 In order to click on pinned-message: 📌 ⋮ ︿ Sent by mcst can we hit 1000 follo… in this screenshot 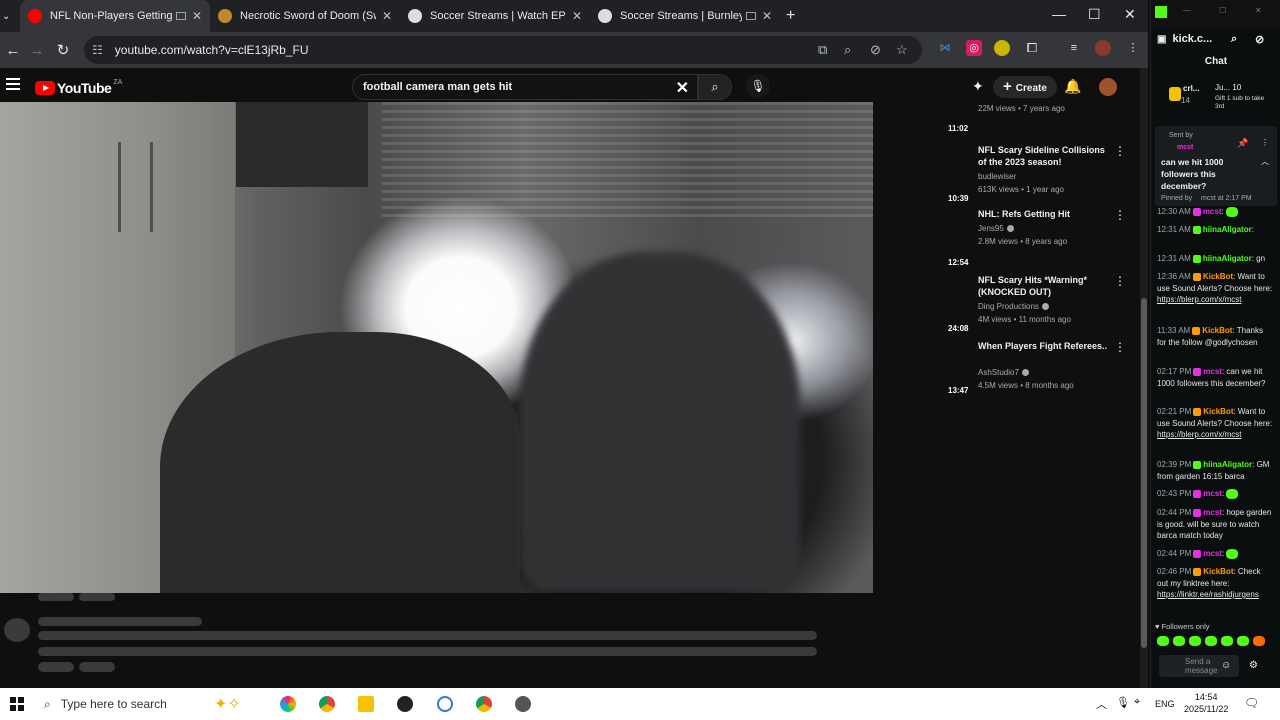, I will do `click(1216, 166)`.